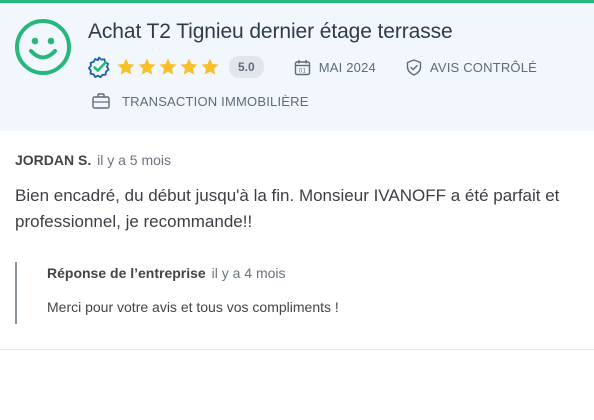 Image resolution: width=594 pixels, height=420 pixels. I want to click on category-label: TRANSACTION IMMOBILIÈRE, so click(215, 101).